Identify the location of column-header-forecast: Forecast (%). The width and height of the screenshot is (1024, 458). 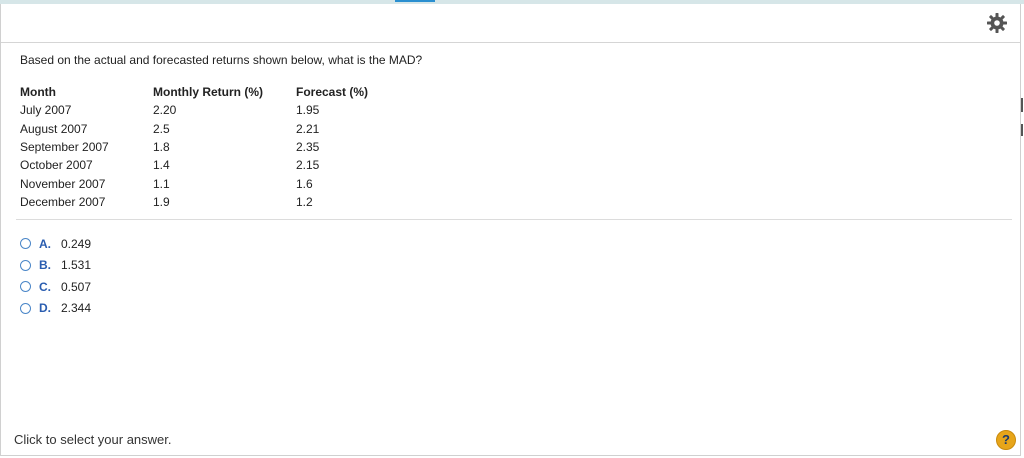
(332, 91).